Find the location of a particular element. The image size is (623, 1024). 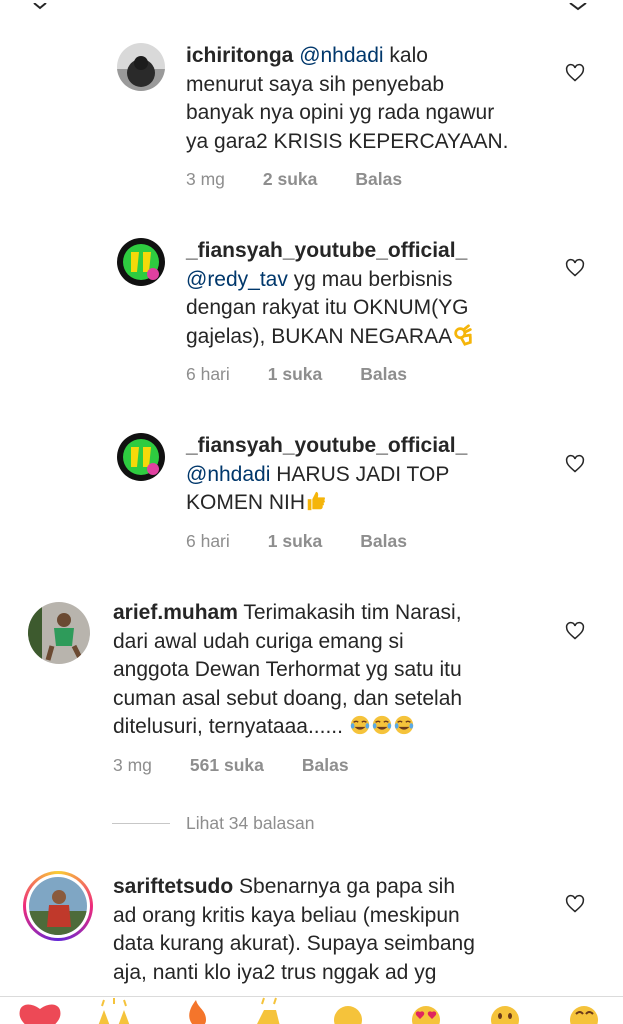

view-replies-label: Lihat 34 balasan is located at coordinates (250, 823).